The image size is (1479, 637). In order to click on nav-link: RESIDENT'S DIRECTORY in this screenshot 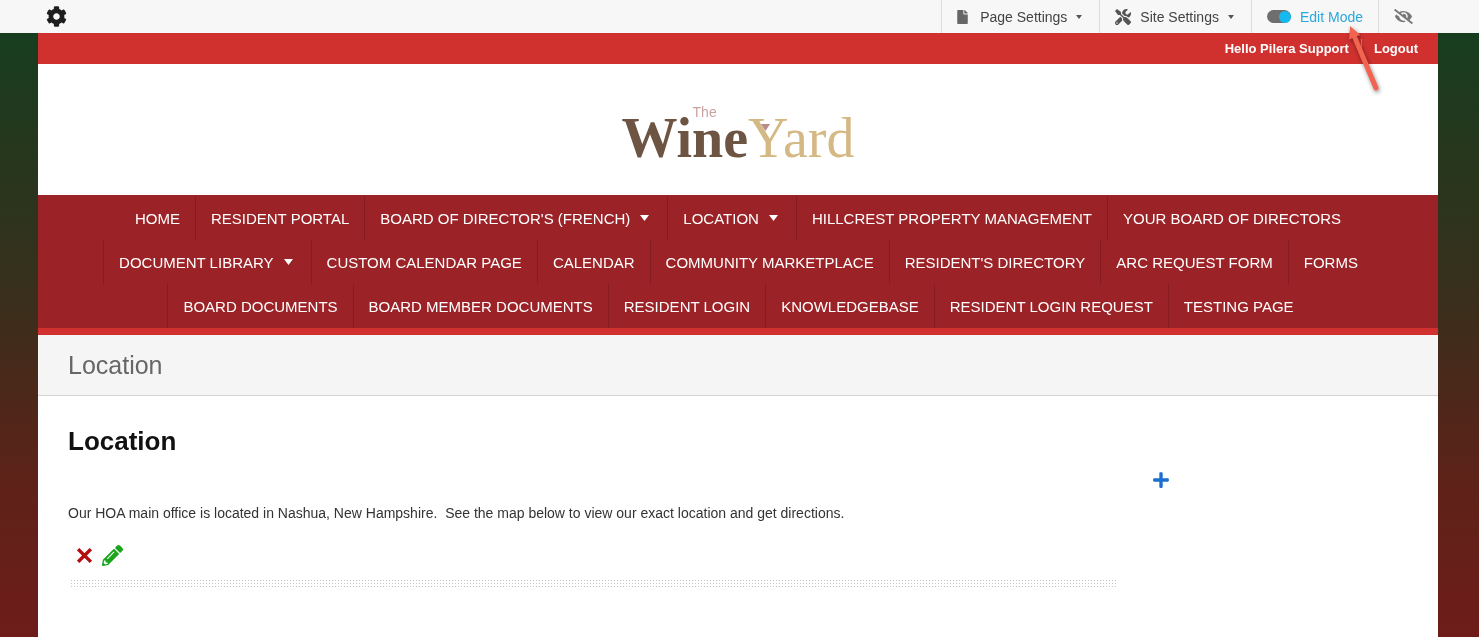, I will do `click(994, 262)`.